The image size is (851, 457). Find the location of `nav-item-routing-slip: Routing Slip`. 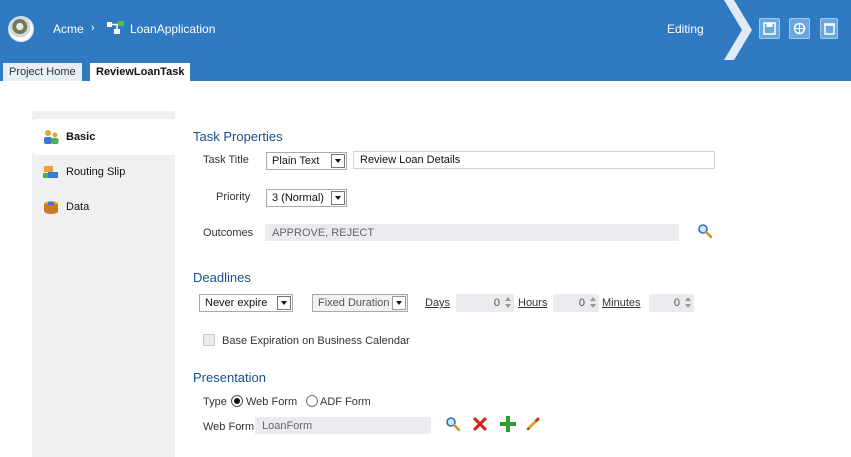

nav-item-routing-slip: Routing Slip is located at coordinates (103, 173).